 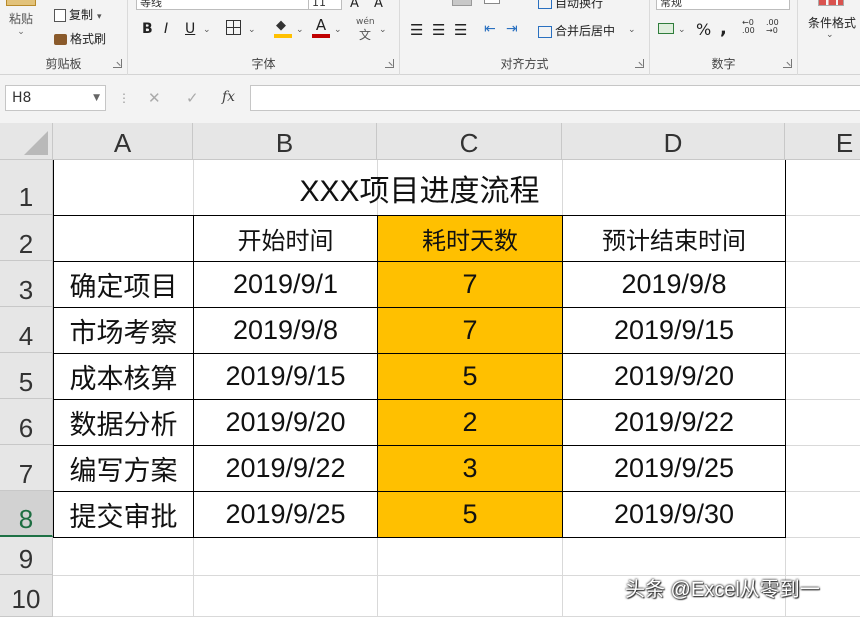 I want to click on days-cell: 3, so click(x=470, y=468).